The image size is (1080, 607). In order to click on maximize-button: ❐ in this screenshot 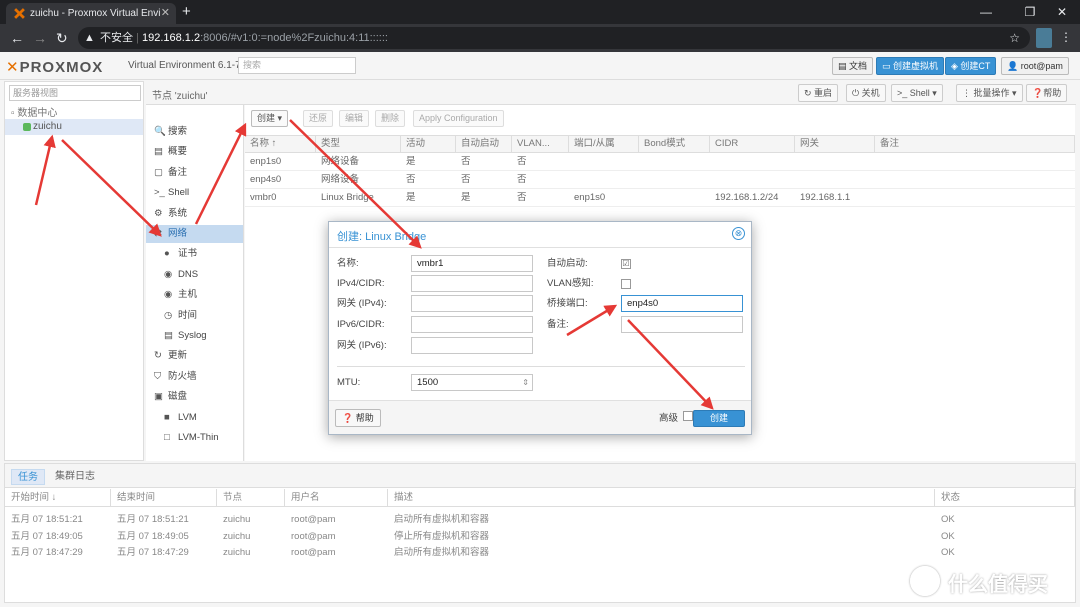, I will do `click(1030, 12)`.